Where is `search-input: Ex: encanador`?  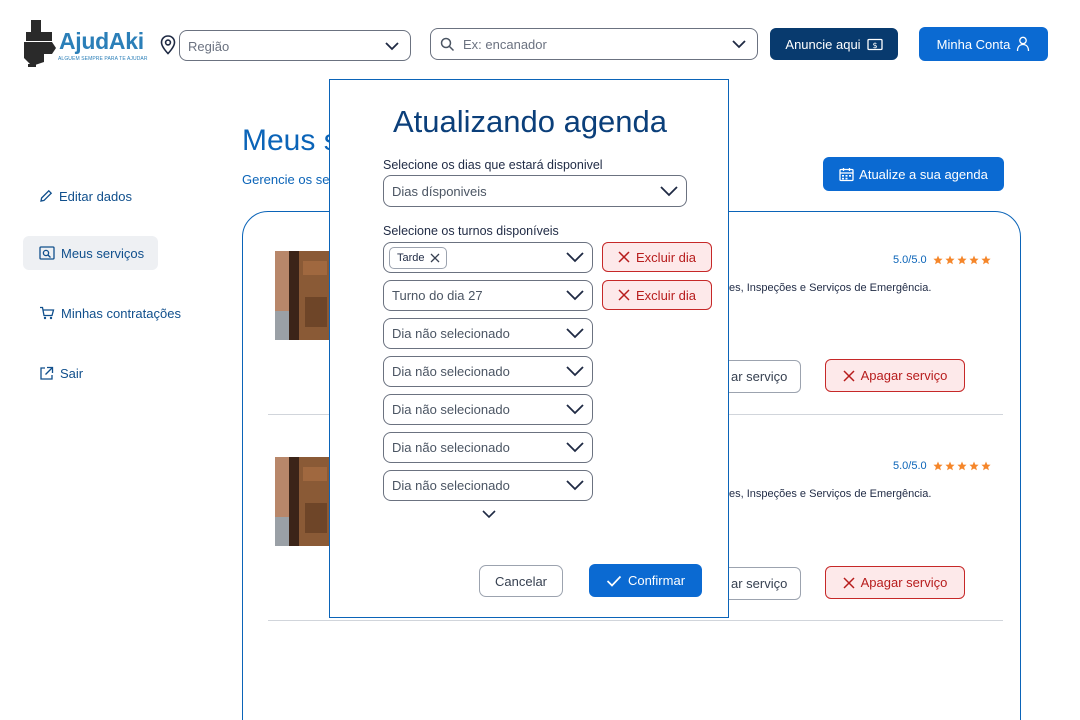 search-input: Ex: encanador is located at coordinates (594, 44).